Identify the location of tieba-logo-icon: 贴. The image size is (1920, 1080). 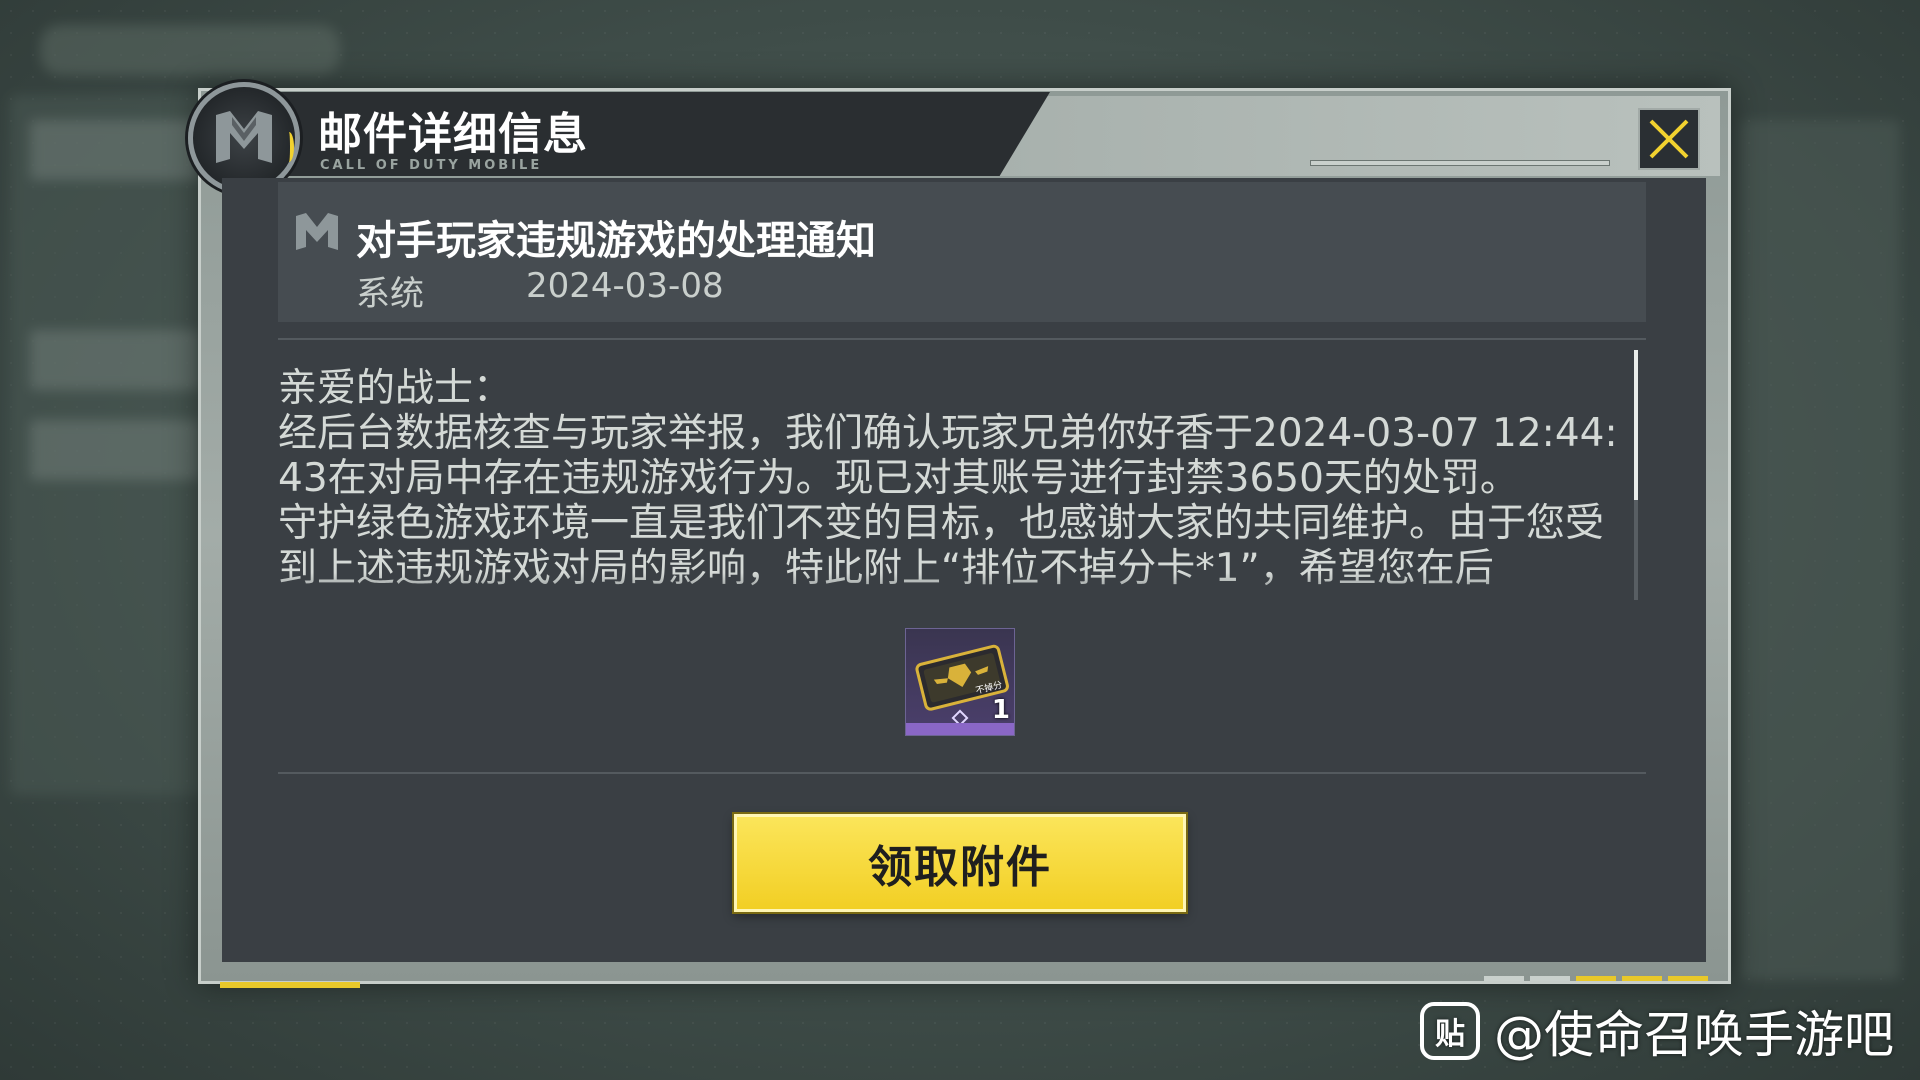
(1450, 1031).